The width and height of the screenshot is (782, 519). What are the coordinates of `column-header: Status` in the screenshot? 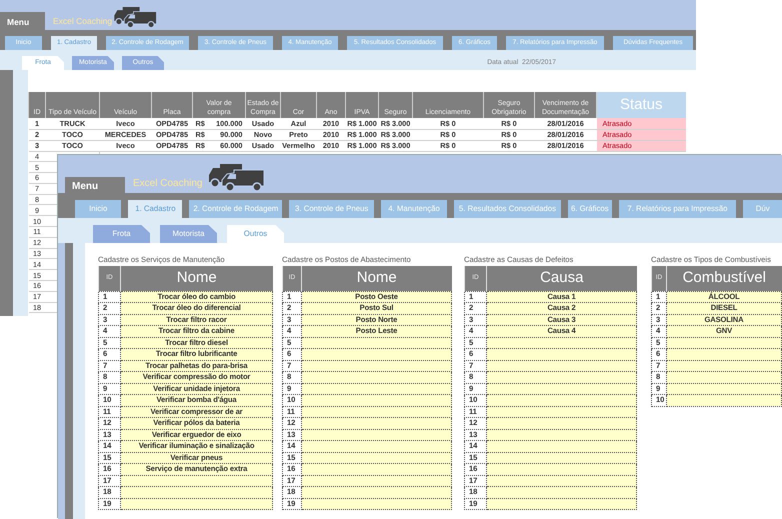 It's located at (641, 105).